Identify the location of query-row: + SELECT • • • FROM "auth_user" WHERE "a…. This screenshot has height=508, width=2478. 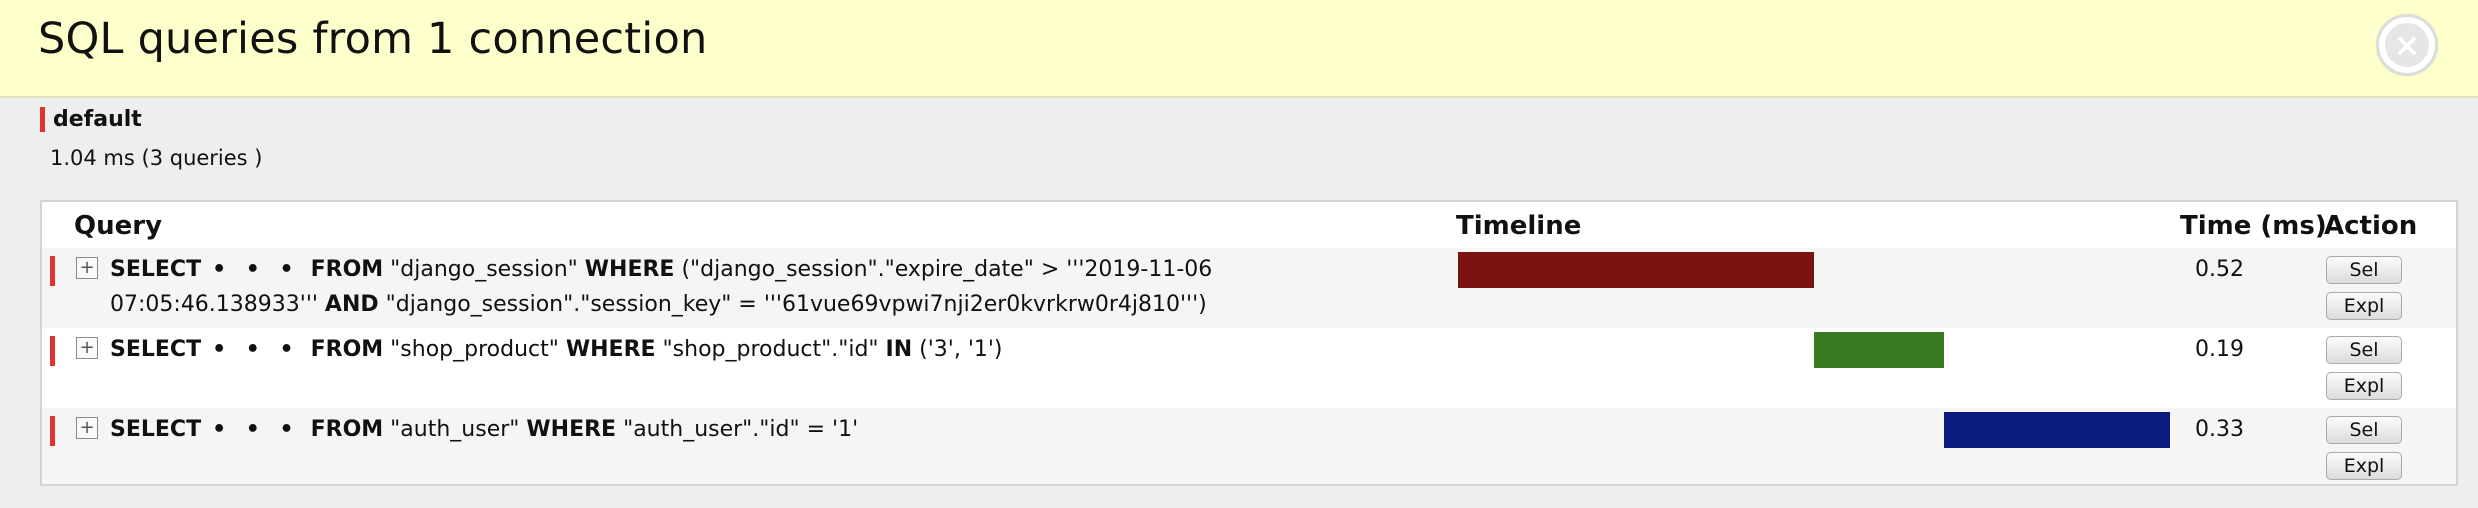
(1249, 446).